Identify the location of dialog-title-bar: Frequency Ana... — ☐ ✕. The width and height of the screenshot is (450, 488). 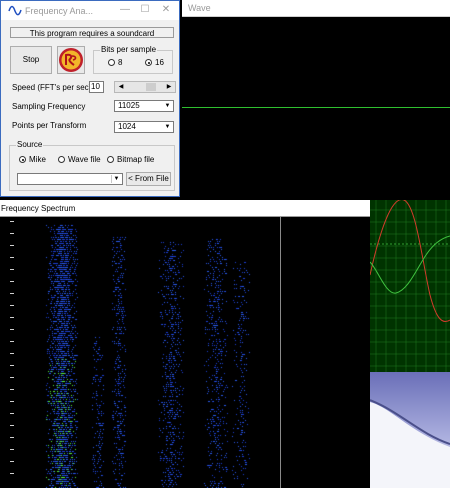
(90, 10).